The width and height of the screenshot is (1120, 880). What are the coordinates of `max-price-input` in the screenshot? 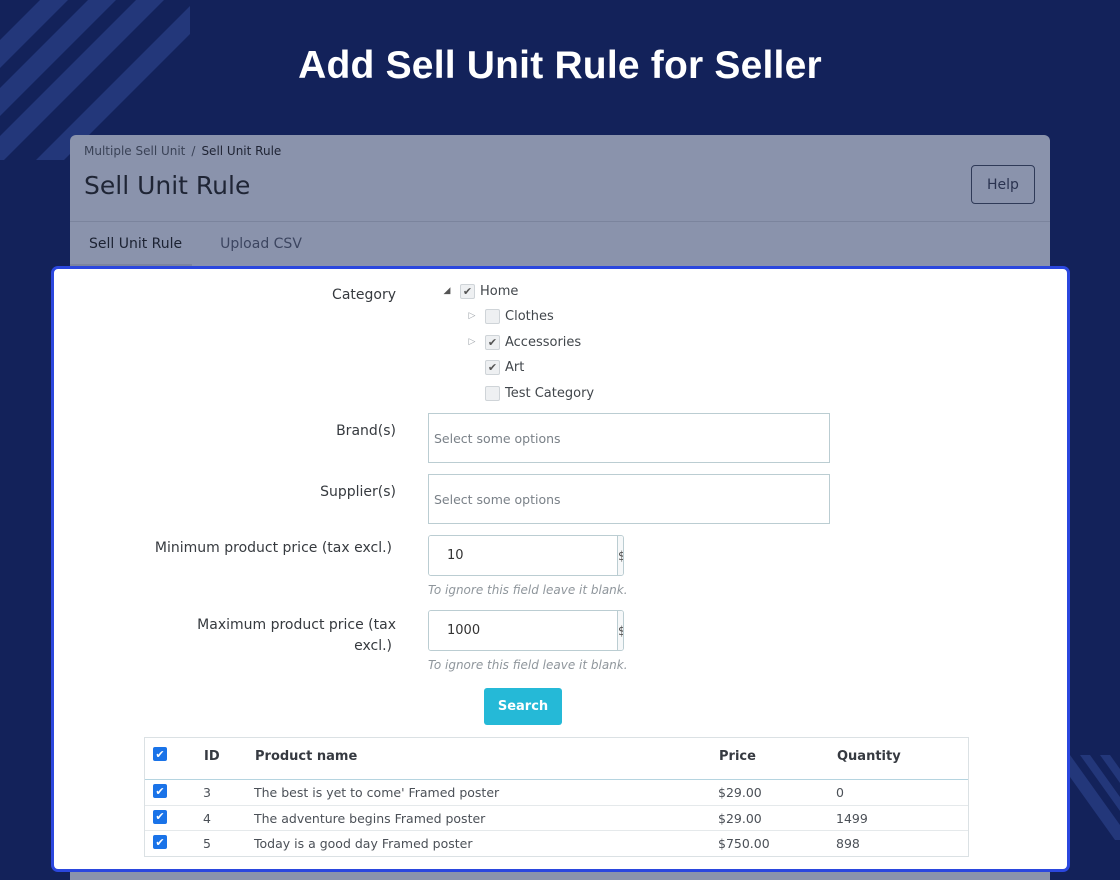 It's located at (523, 630).